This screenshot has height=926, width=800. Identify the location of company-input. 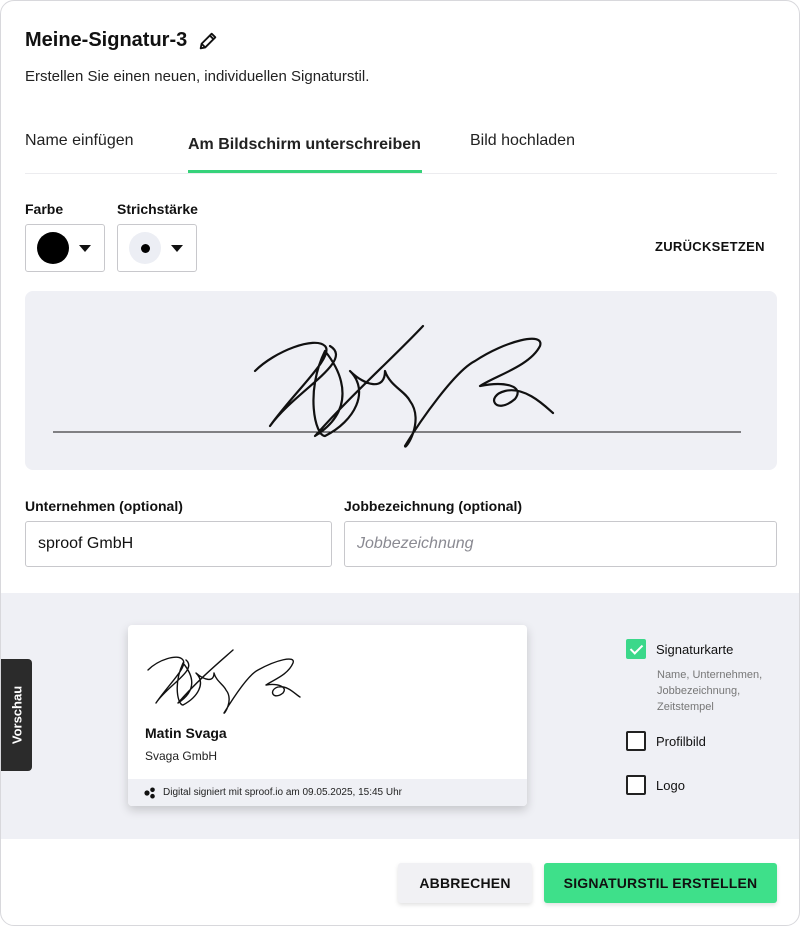
(178, 544).